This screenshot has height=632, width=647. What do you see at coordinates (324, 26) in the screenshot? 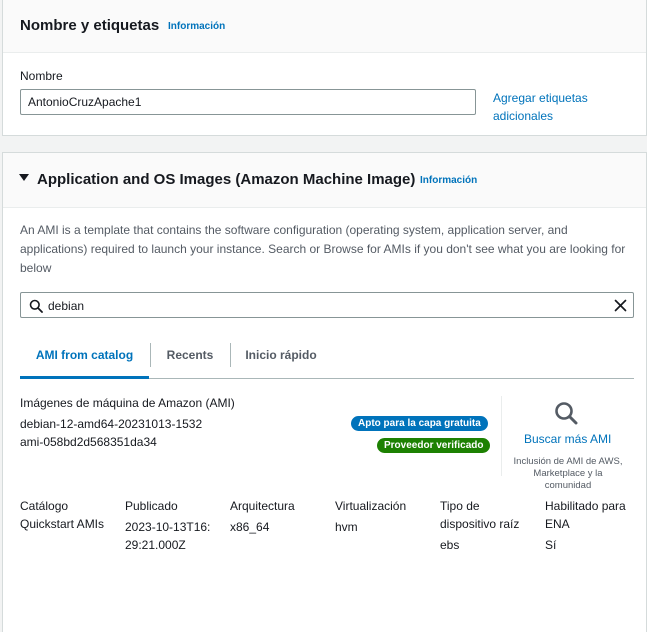
I see `panel-header: Nombre y etiquetas Información` at bounding box center [324, 26].